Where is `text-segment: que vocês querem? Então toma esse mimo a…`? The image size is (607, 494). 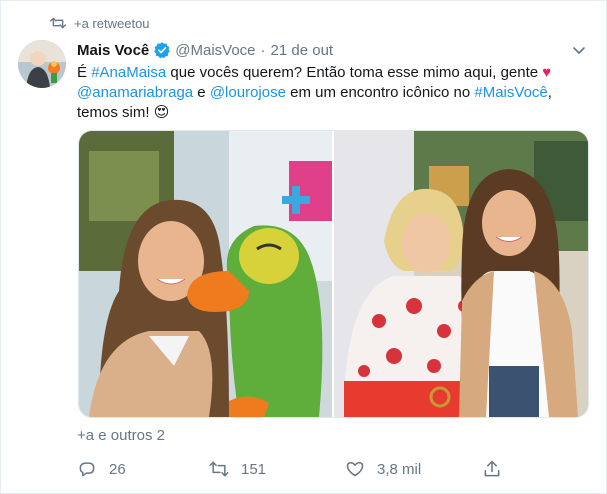
text-segment: que vocês querem? Então toma esse mimo a… is located at coordinates (354, 72).